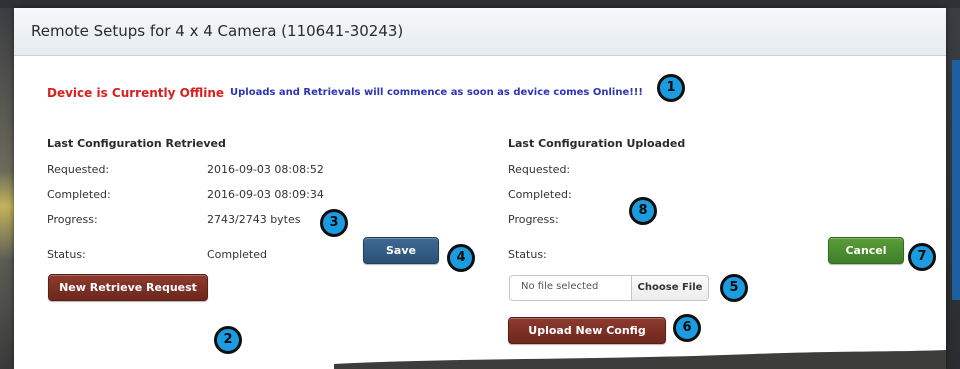 The image size is (960, 369). I want to click on cancel-button: Cancel, so click(866, 250).